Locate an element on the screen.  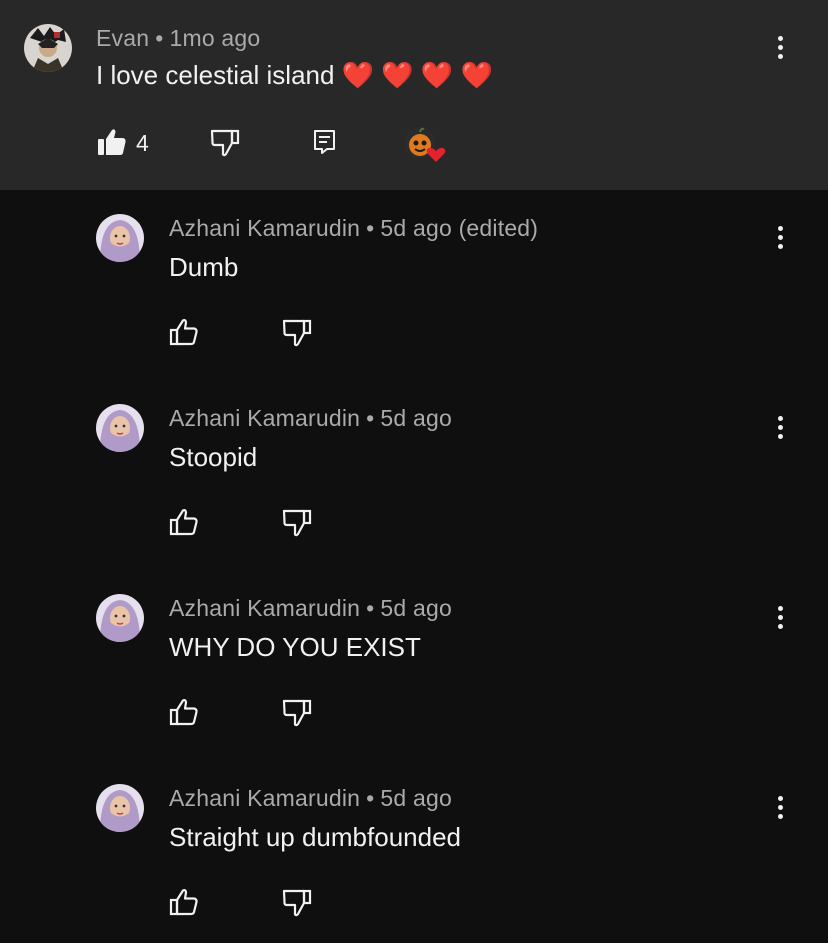
comment-body: Straight up dumbfounded is located at coordinates (315, 837).